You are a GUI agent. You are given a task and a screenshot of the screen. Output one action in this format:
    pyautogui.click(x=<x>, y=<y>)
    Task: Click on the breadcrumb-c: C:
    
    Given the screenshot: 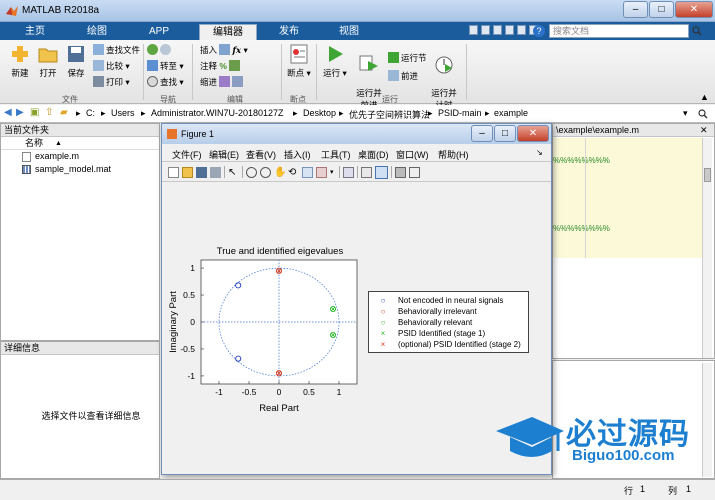 What is the action you would take?
    pyautogui.click(x=90, y=113)
    